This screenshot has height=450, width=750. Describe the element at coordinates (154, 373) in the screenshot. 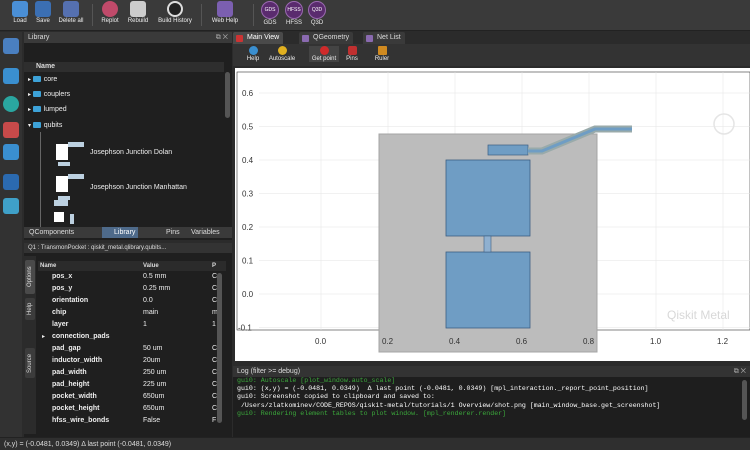

I see `option-value: 250 um` at that location.